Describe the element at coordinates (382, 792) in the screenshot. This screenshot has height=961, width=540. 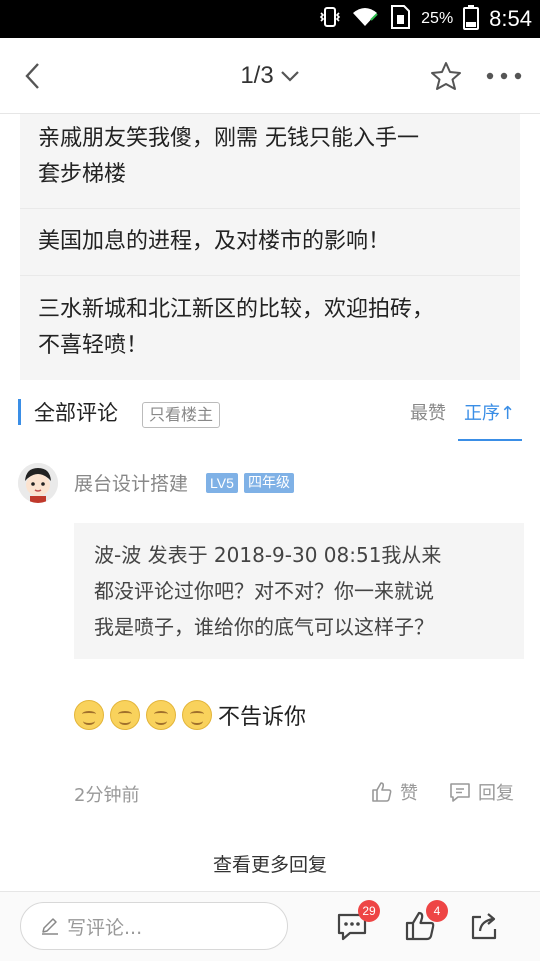
I see `thumbs-up-icon` at that location.